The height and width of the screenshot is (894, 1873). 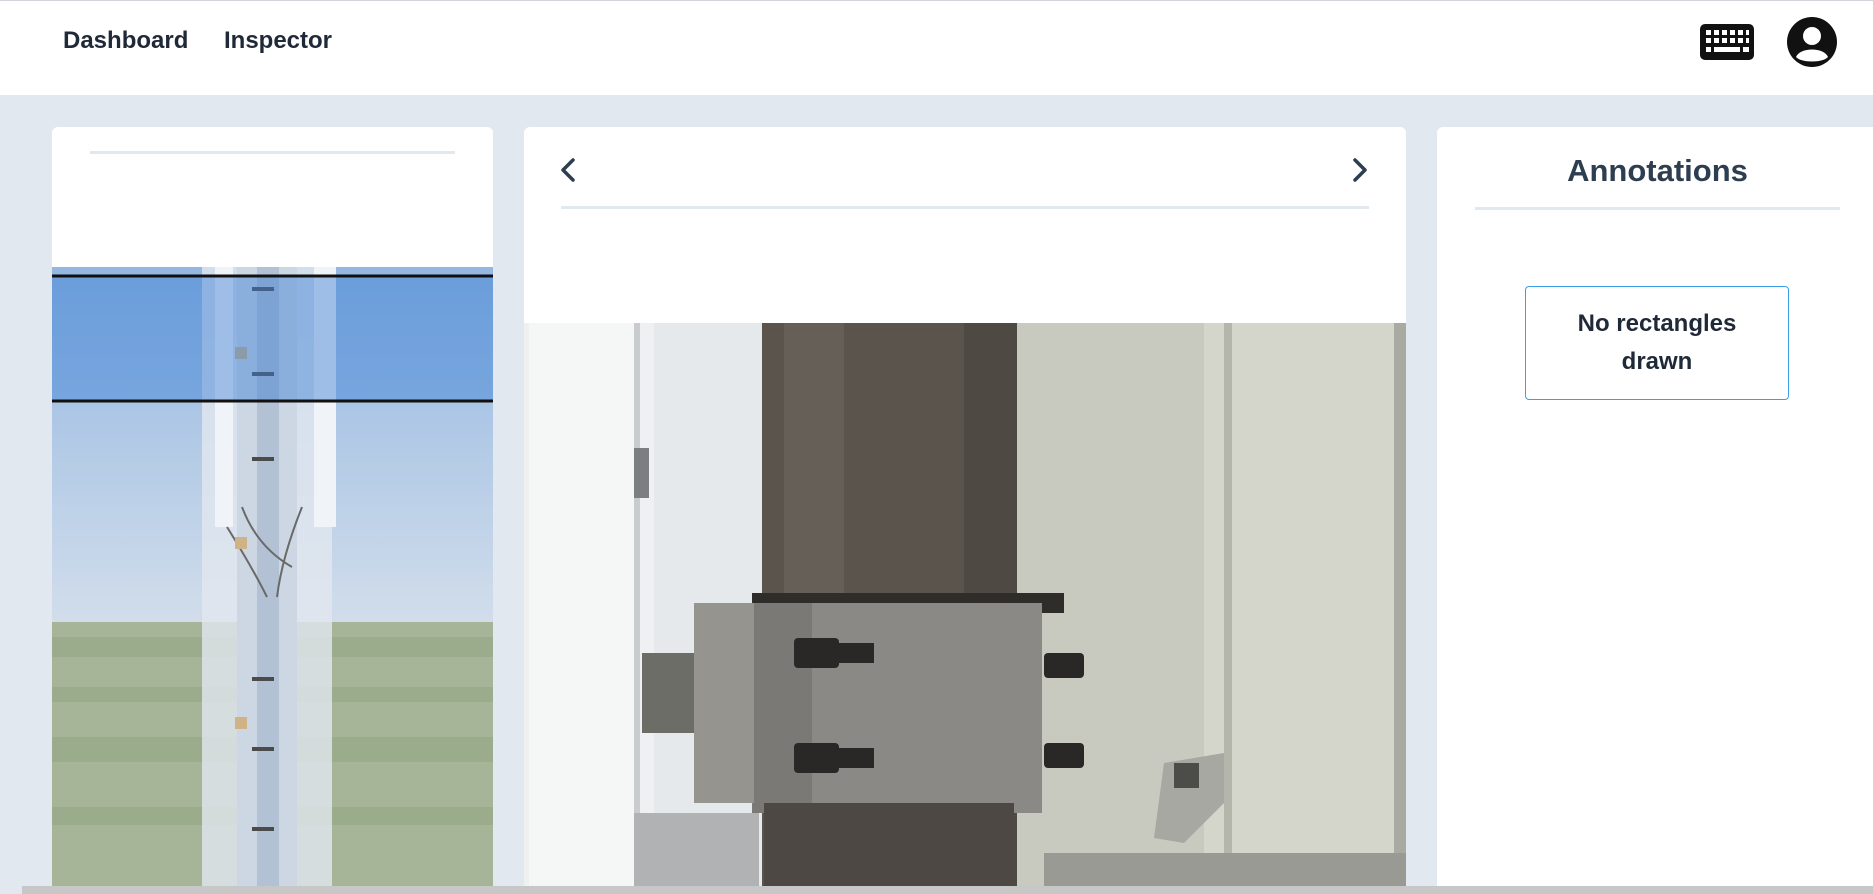 What do you see at coordinates (936, 47) in the screenshot?
I see `top-navbar: Dashboard Inspector` at bounding box center [936, 47].